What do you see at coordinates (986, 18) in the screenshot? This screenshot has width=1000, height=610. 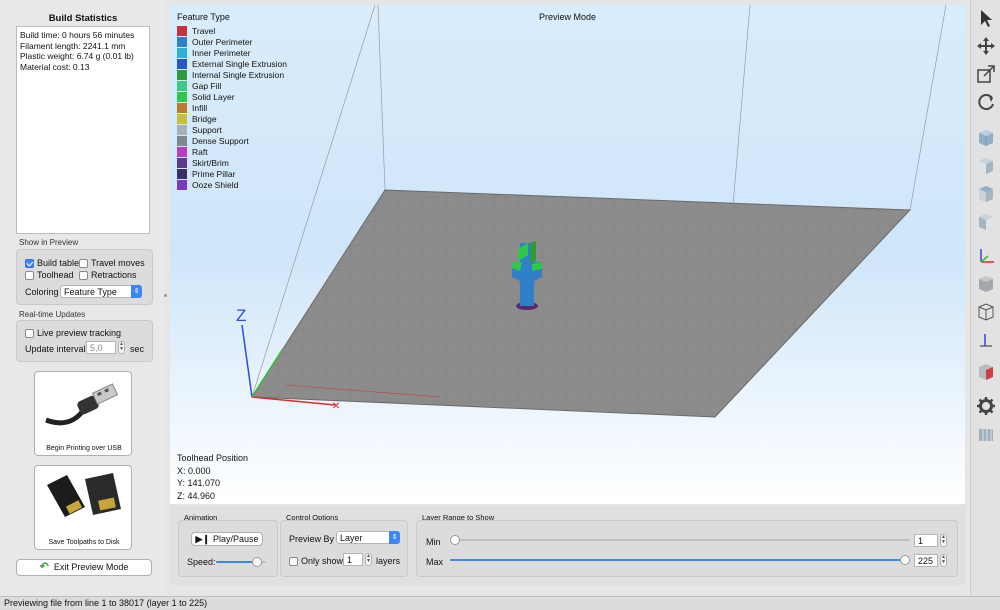 I see `pointer-icon` at bounding box center [986, 18].